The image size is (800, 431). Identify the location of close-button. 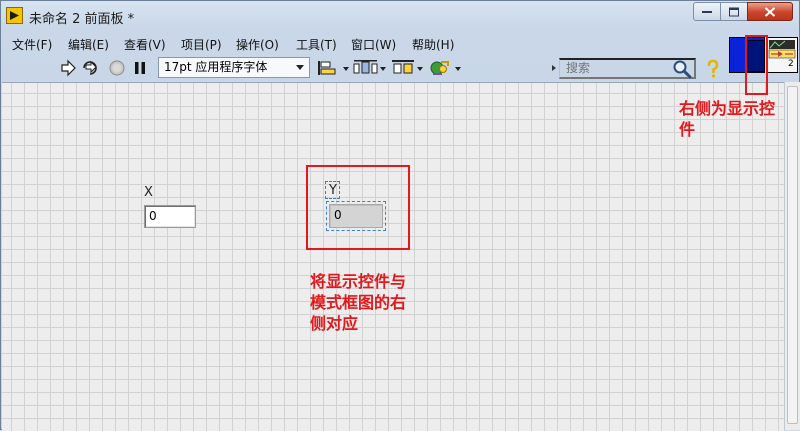
(770, 11).